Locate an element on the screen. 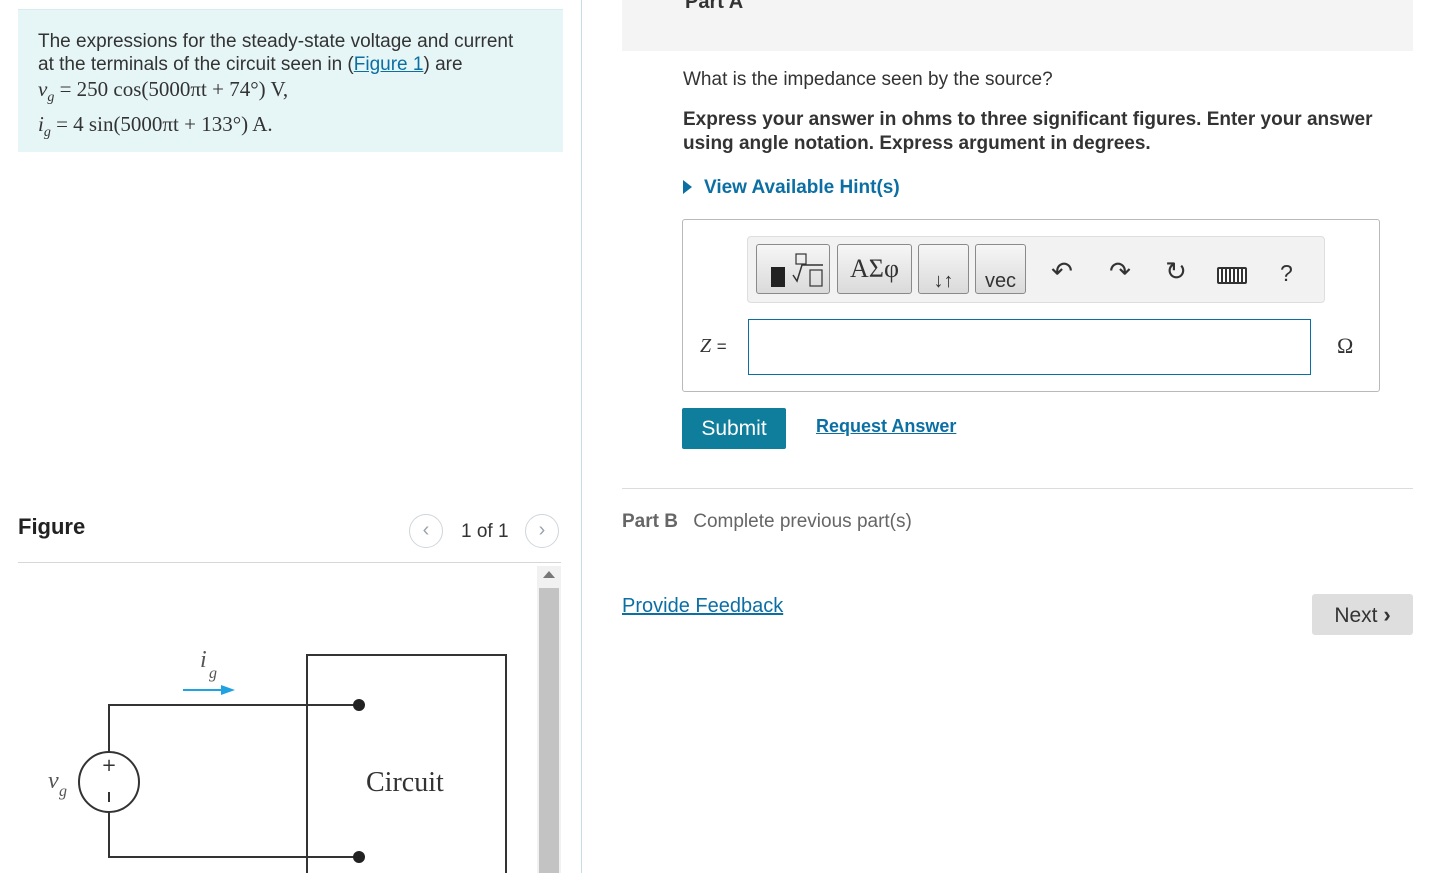  circuit-box is located at coordinates (406, 763).